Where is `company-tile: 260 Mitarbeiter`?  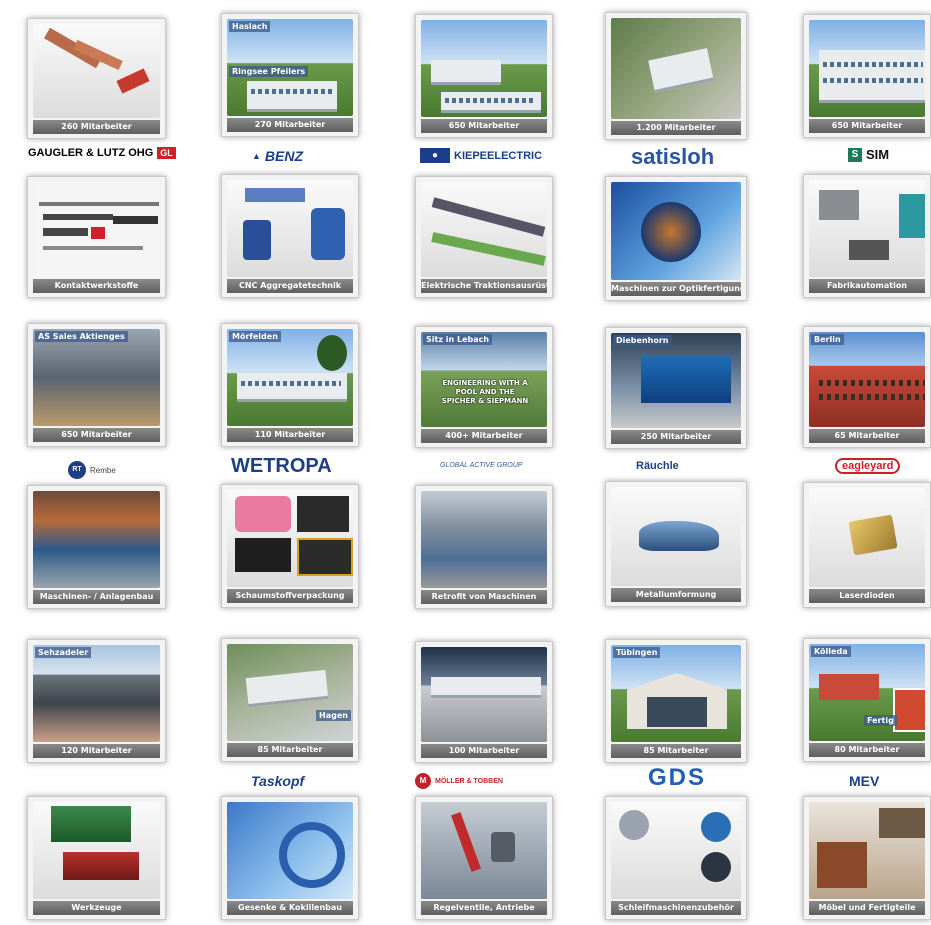 company-tile: 260 Mitarbeiter is located at coordinates (96, 78).